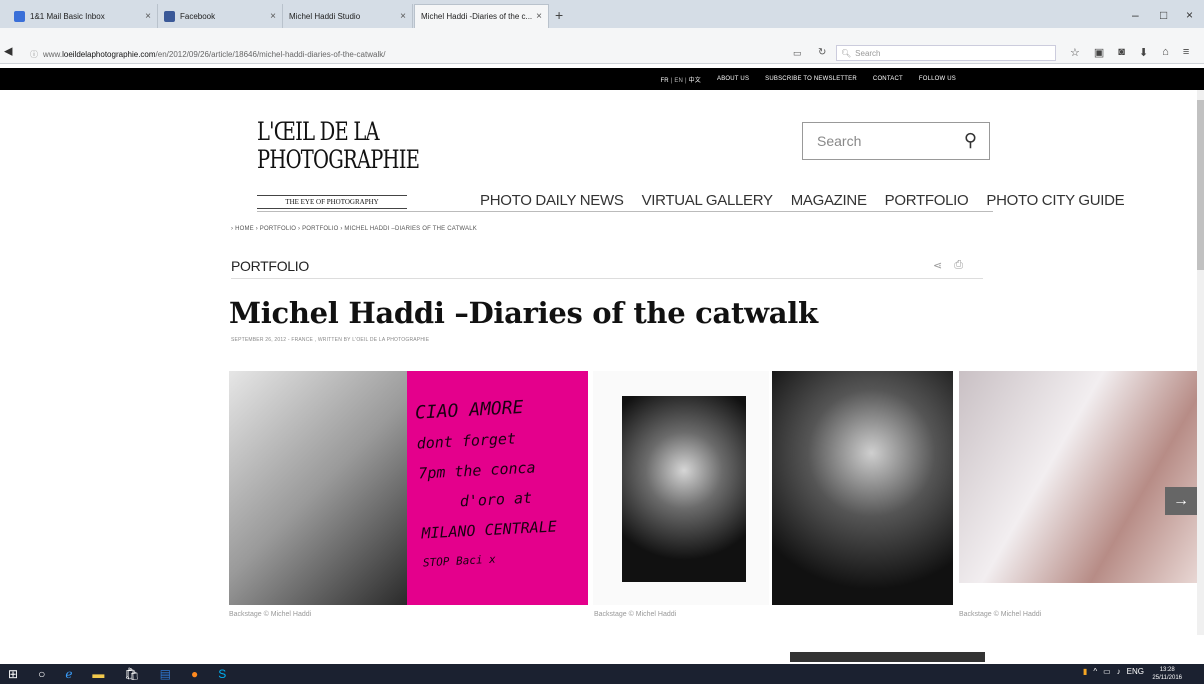 This screenshot has height=684, width=1204. I want to click on tab-active-article: Michel Haddi -Diaries of the c... ×, so click(481, 16).